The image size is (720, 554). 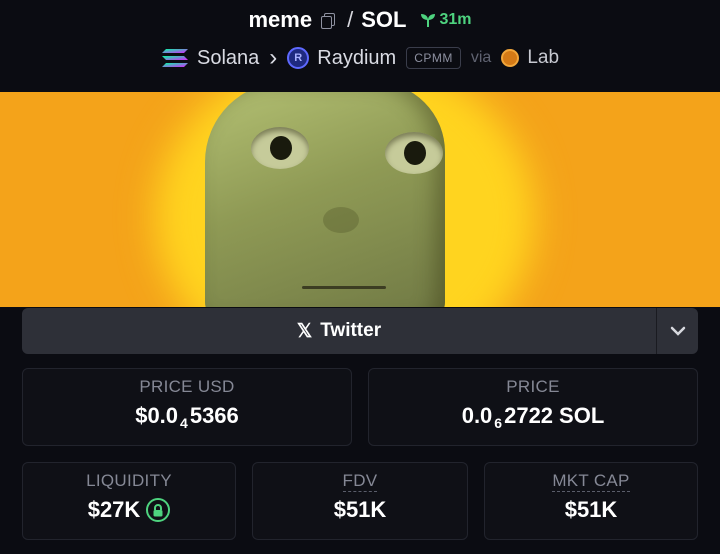 I want to click on socials-bar: 𝕏 Twitter, so click(x=360, y=331).